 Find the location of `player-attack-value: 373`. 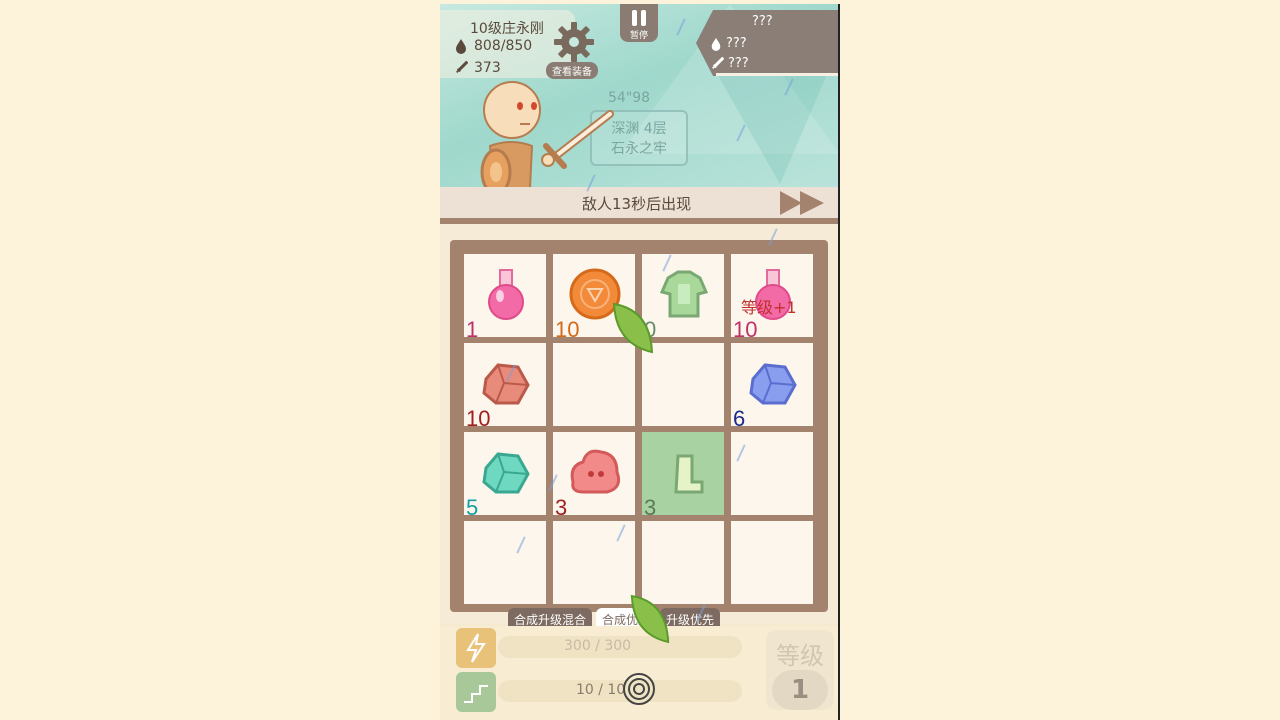

player-attack-value: 373 is located at coordinates (487, 68).